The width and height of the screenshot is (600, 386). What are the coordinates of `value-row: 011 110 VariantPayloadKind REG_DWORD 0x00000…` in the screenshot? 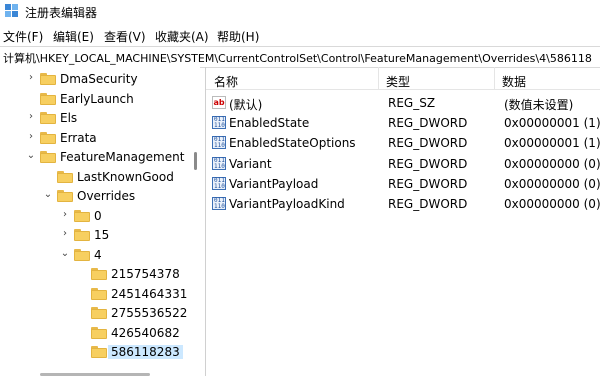 It's located at (403, 204).